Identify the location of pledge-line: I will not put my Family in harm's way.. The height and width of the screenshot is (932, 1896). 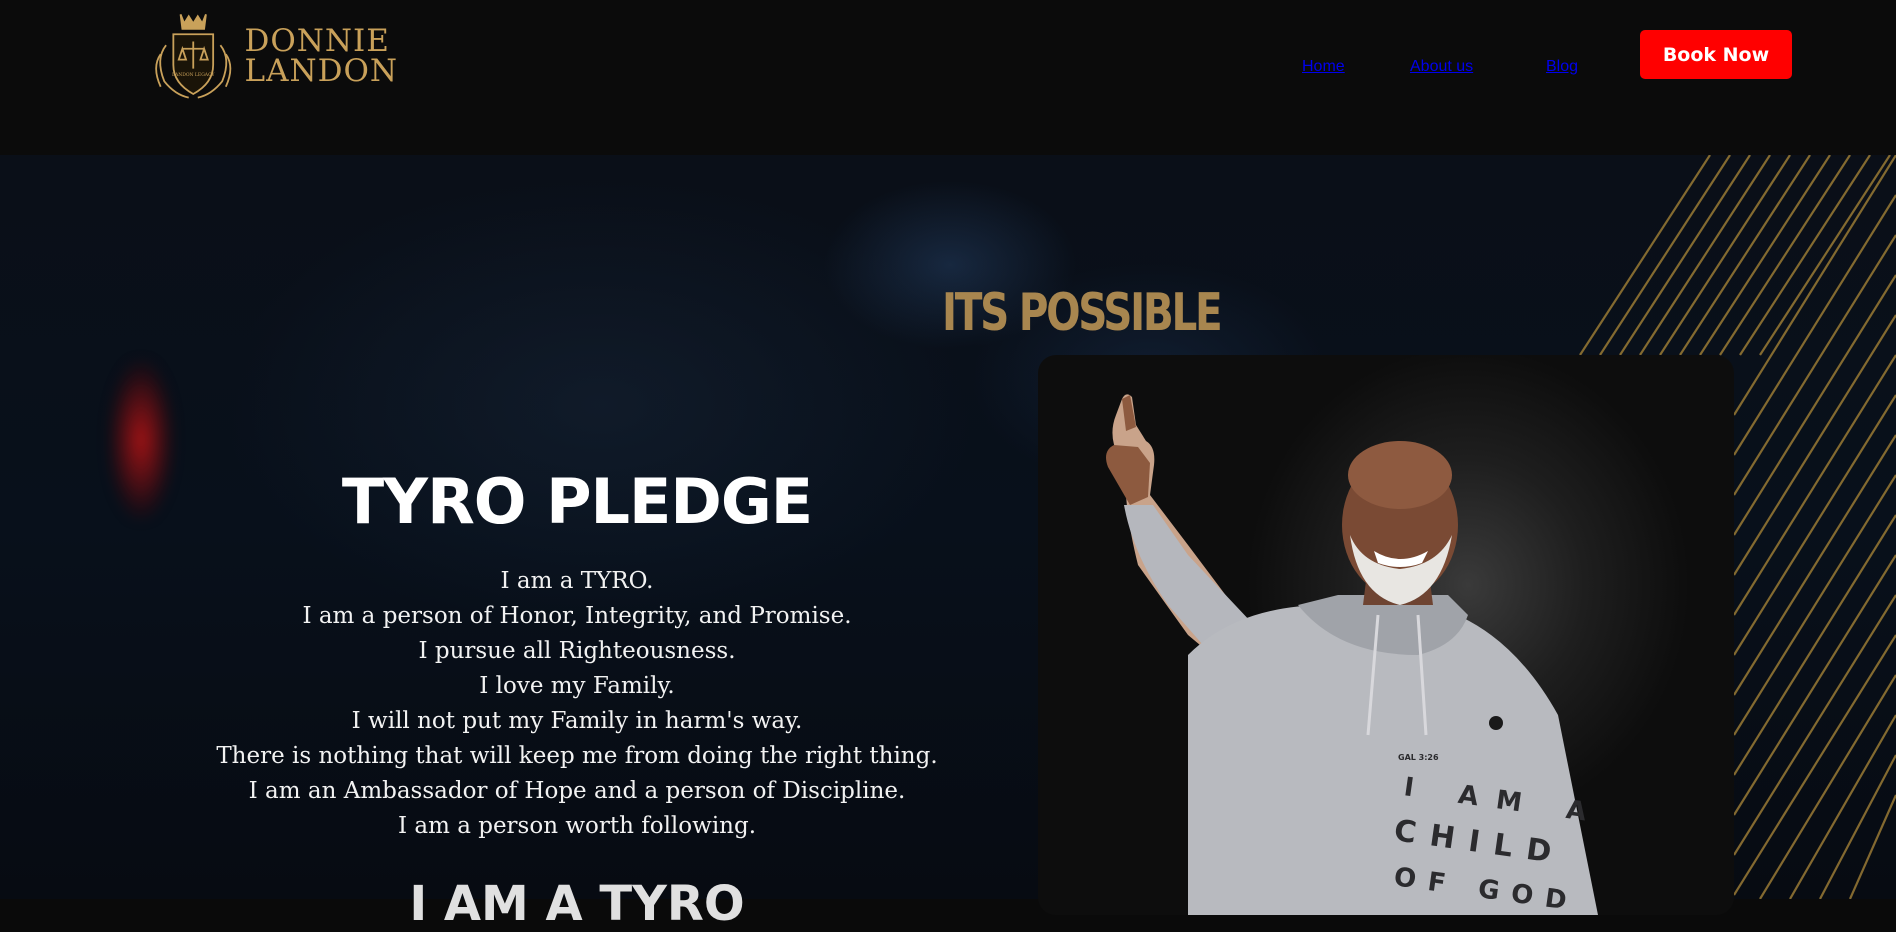
(577, 721).